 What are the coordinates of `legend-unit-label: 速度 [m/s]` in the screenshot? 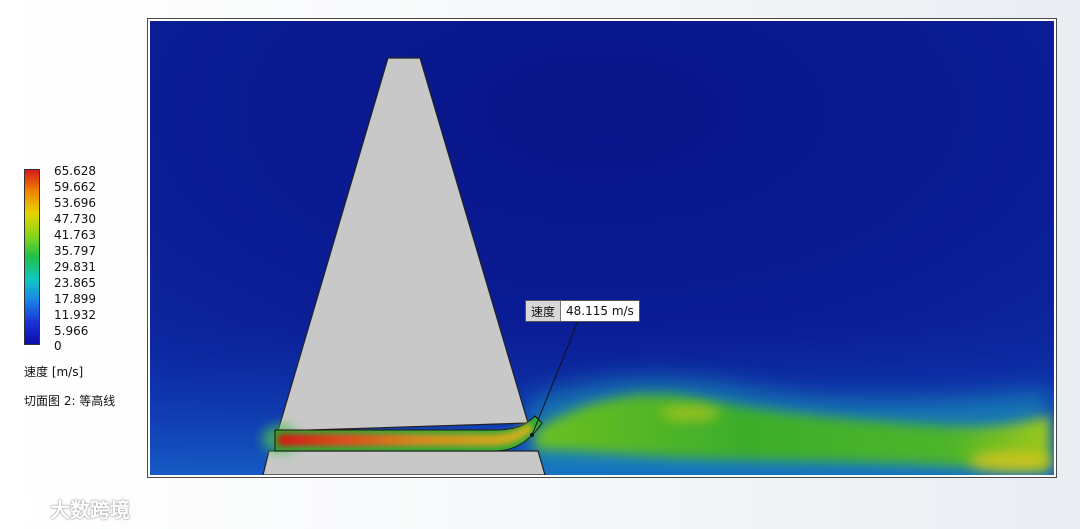 It's located at (54, 372).